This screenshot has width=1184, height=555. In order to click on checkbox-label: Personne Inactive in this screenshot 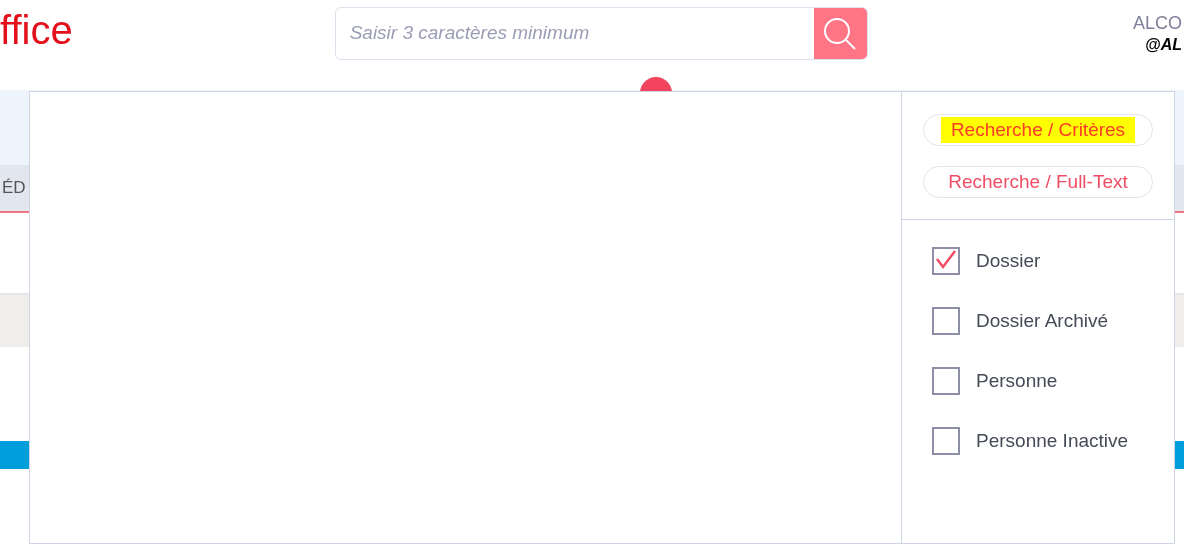, I will do `click(1052, 440)`.